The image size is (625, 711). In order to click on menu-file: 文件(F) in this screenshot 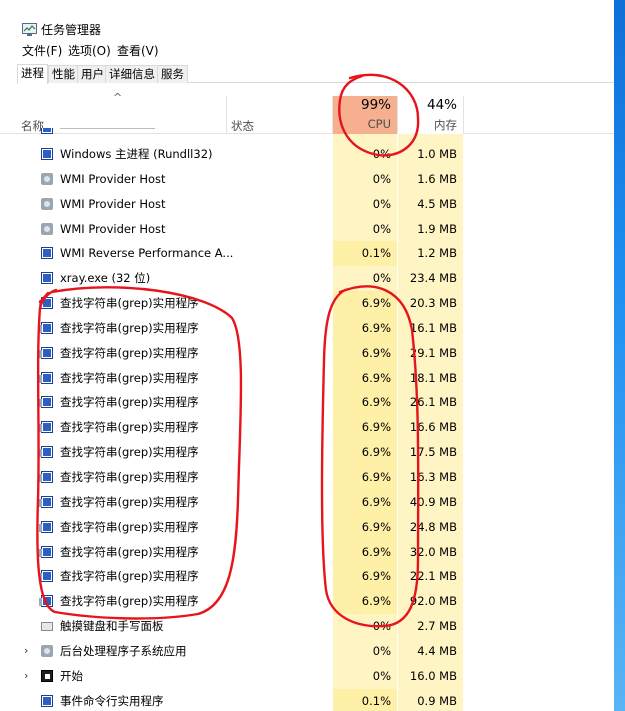, I will do `click(42, 51)`.